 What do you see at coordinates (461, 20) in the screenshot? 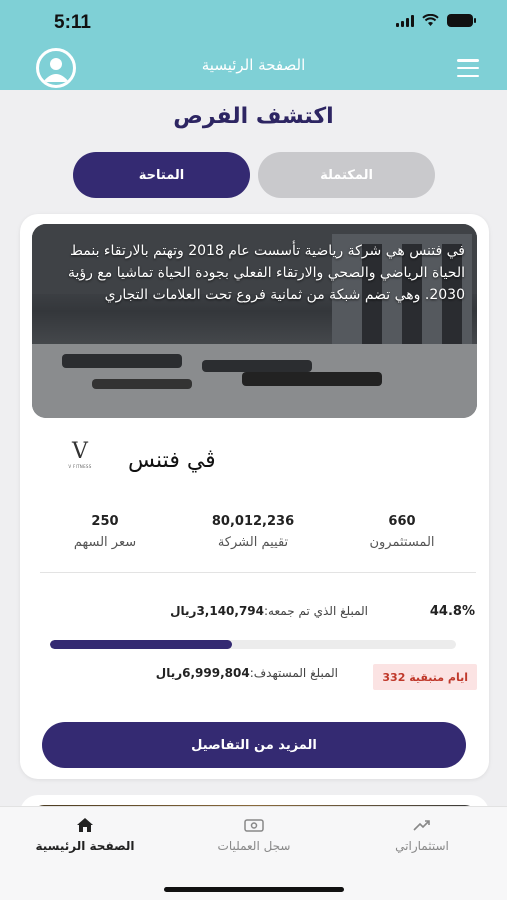
I see `battery-icon` at bounding box center [461, 20].